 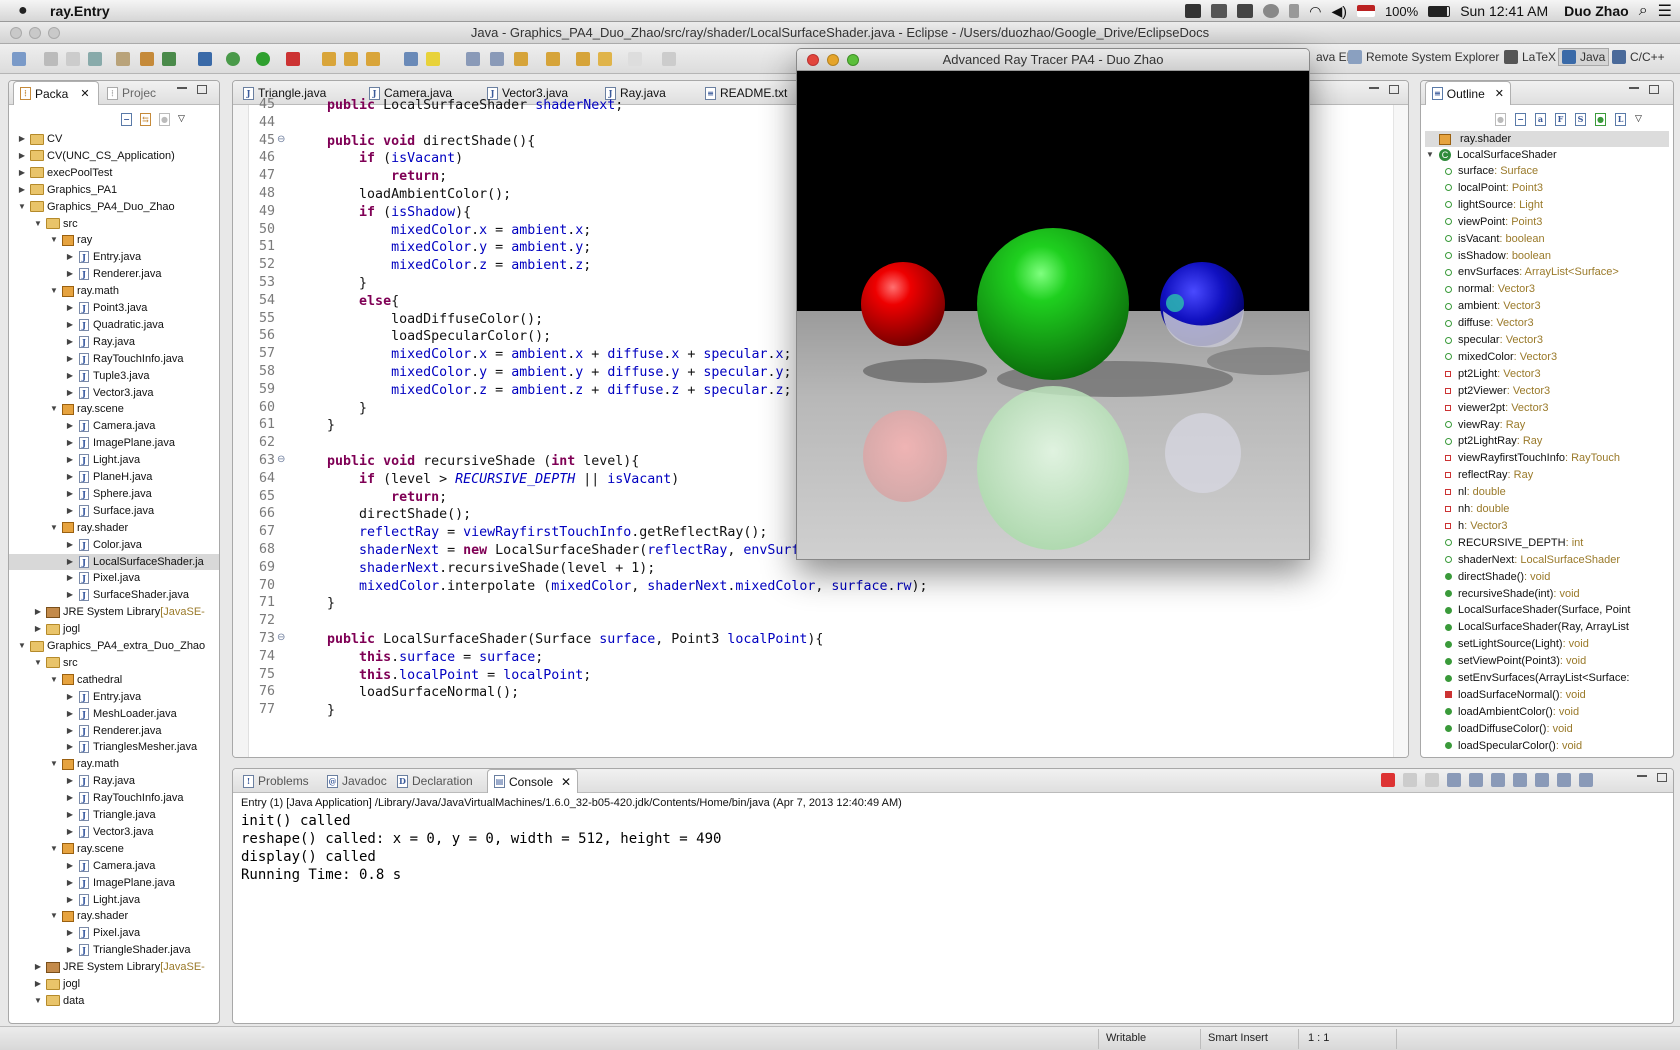 What do you see at coordinates (100, 342) in the screenshot?
I see `tree-item: ▶ J Ray.java` at bounding box center [100, 342].